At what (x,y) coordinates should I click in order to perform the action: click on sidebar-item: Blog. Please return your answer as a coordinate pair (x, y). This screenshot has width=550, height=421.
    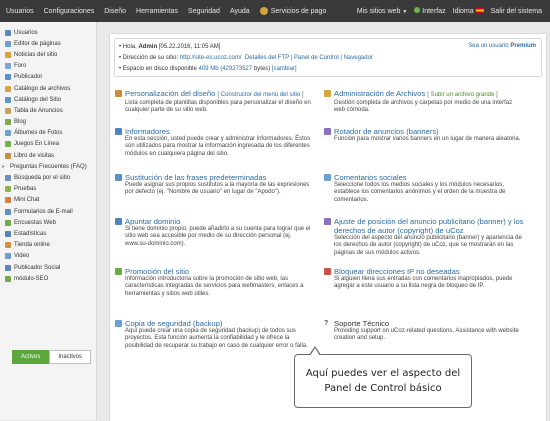
    Looking at the image, I should click on (48, 122).